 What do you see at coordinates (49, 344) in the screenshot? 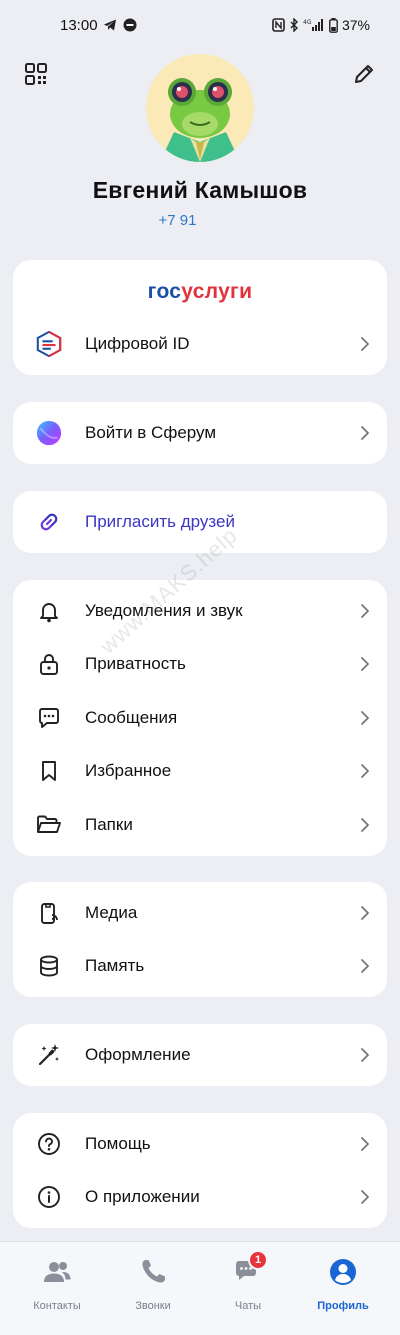
I see `digital-id-icon` at bounding box center [49, 344].